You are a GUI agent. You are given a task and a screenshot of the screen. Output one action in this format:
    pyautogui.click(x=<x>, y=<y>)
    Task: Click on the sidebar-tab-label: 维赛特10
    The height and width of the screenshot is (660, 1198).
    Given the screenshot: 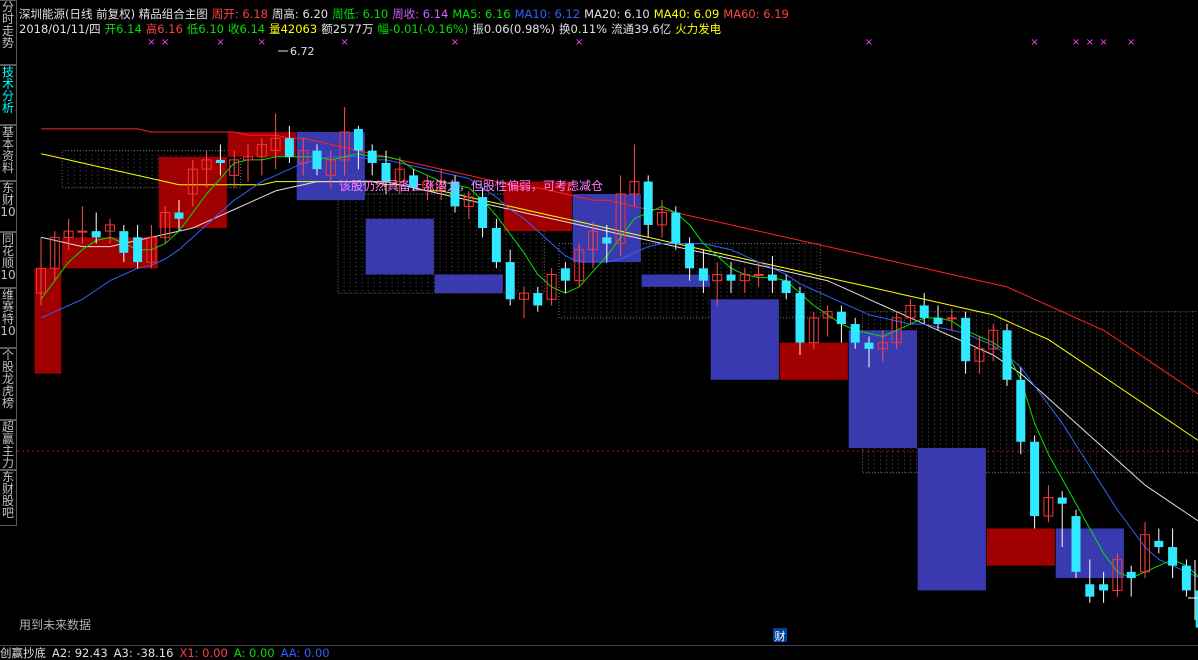 What is the action you would take?
    pyautogui.click(x=8, y=313)
    